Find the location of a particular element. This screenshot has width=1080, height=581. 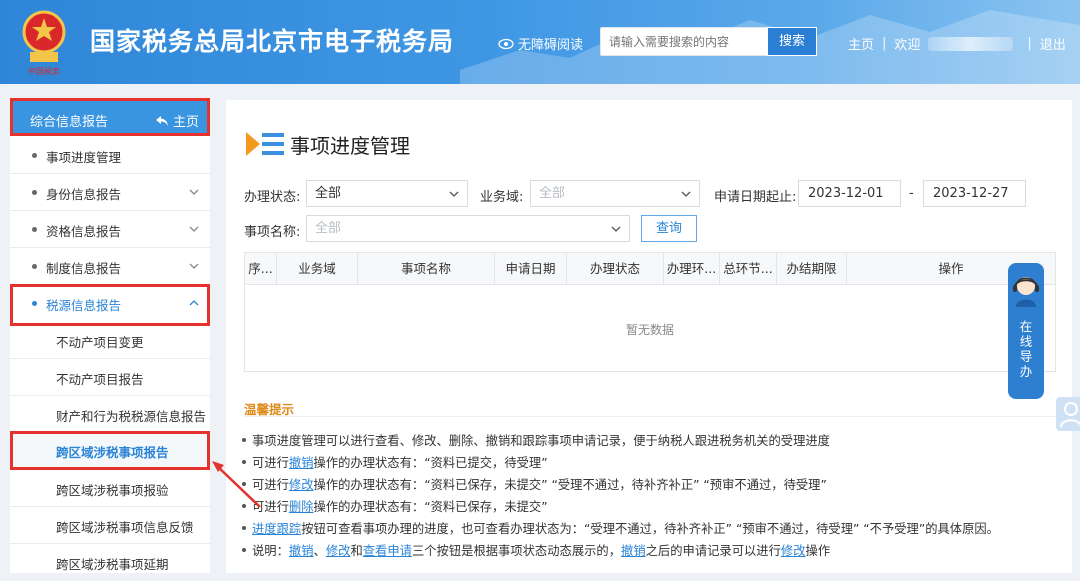

online-guide-button: 在线导办 is located at coordinates (1026, 331).